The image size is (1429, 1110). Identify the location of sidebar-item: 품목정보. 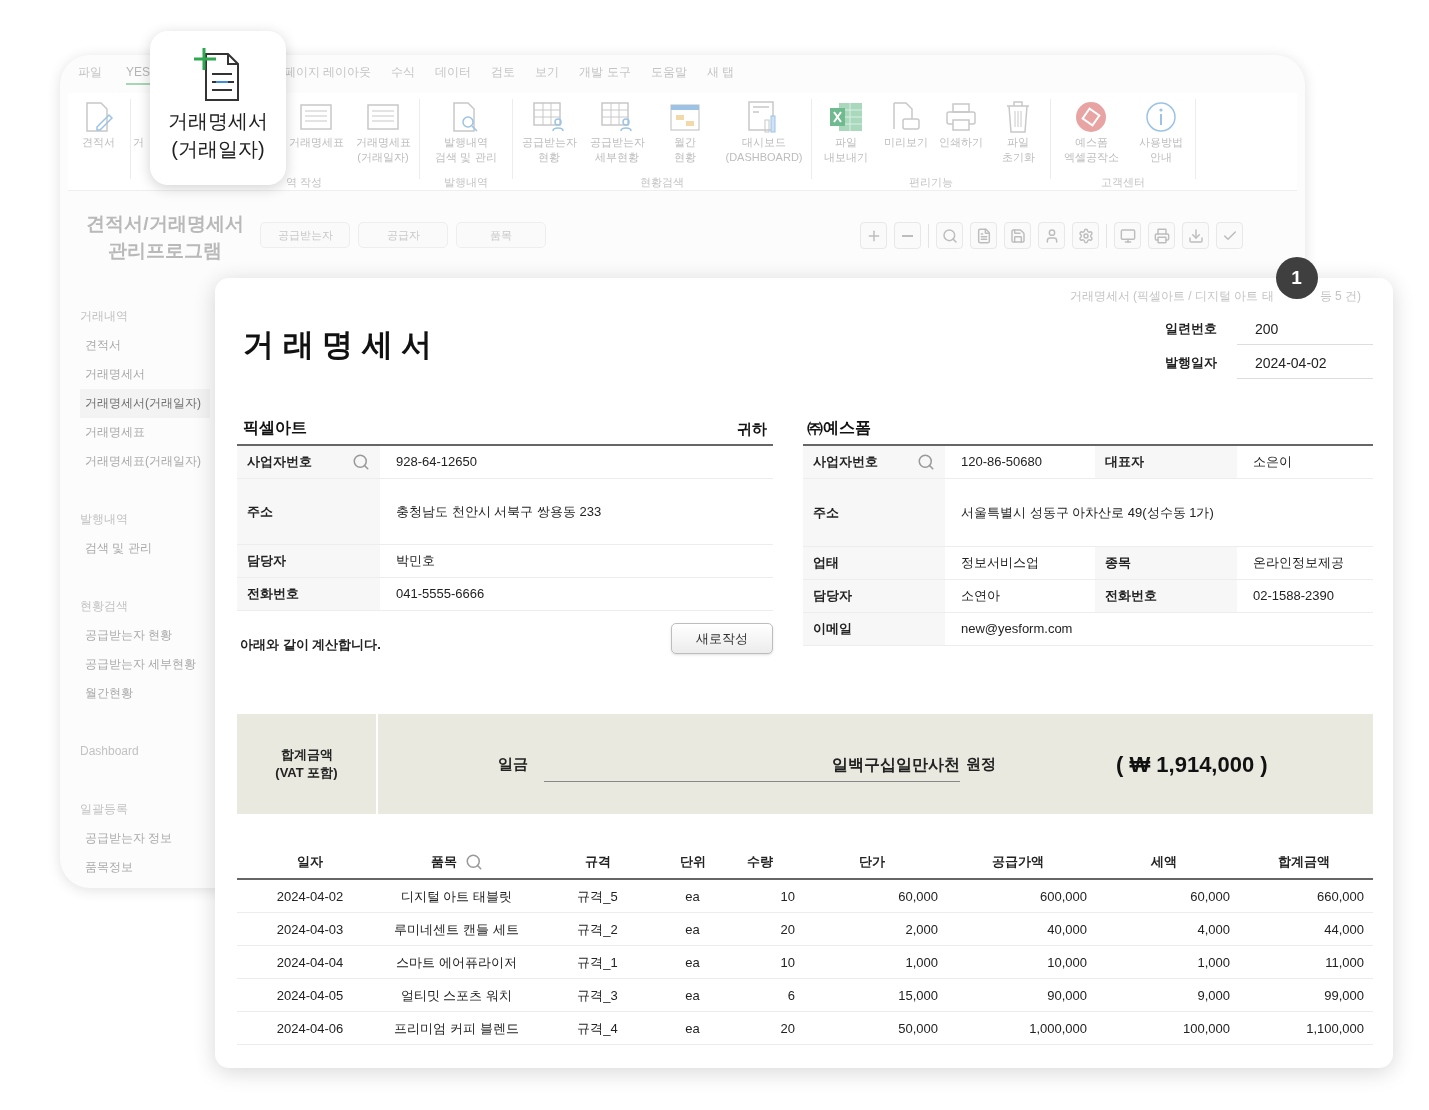
(145, 867).